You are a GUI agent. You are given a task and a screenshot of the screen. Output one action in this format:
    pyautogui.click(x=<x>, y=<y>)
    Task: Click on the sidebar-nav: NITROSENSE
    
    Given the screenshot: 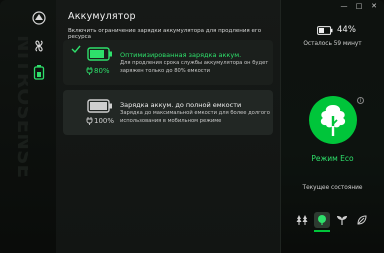 What is the action you would take?
    pyautogui.click(x=28, y=126)
    